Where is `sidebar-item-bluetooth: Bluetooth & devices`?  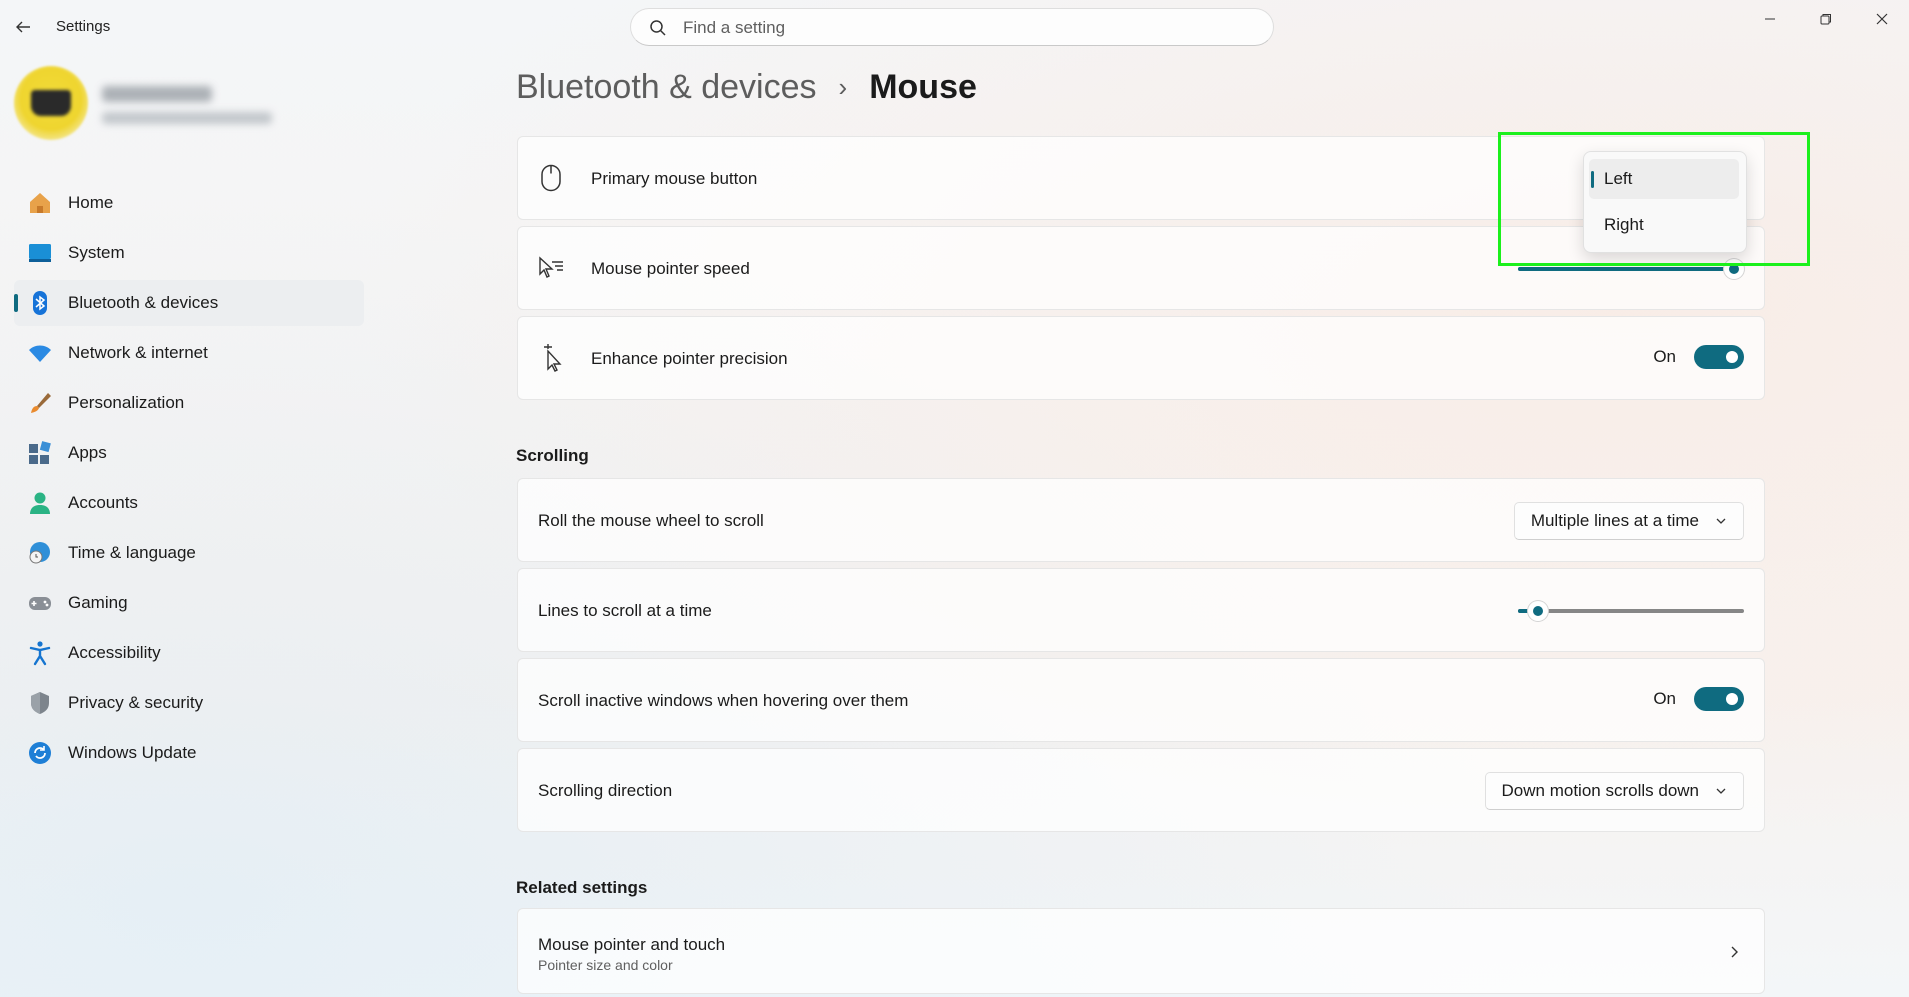
sidebar-item-bluetooth: Bluetooth & devices is located at coordinates (189, 303).